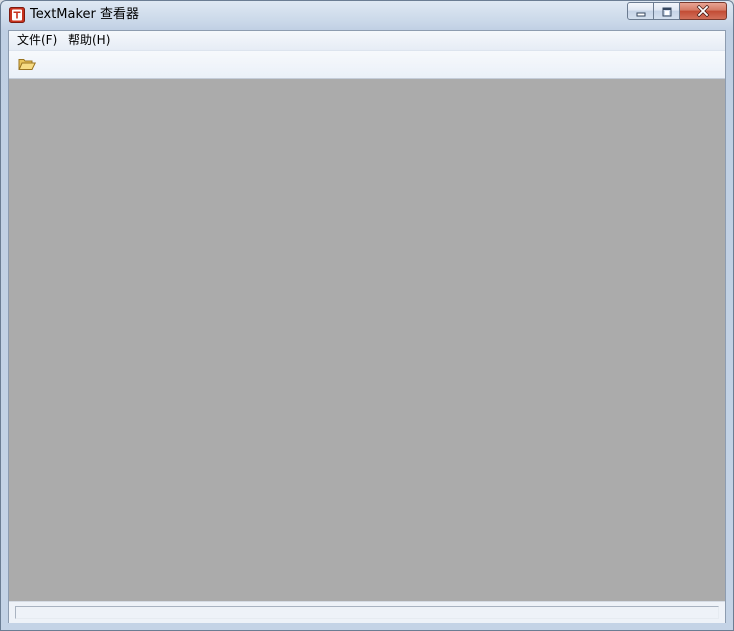 Image resolution: width=734 pixels, height=631 pixels. I want to click on caption-buttons, so click(677, 11).